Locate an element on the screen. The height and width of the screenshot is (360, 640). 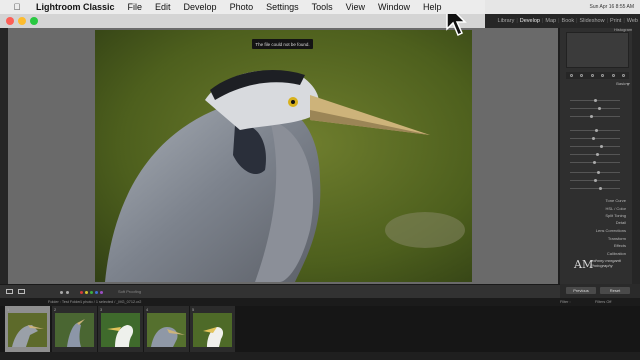
right-buttons: Previous Reset is located at coordinates (600, 291).